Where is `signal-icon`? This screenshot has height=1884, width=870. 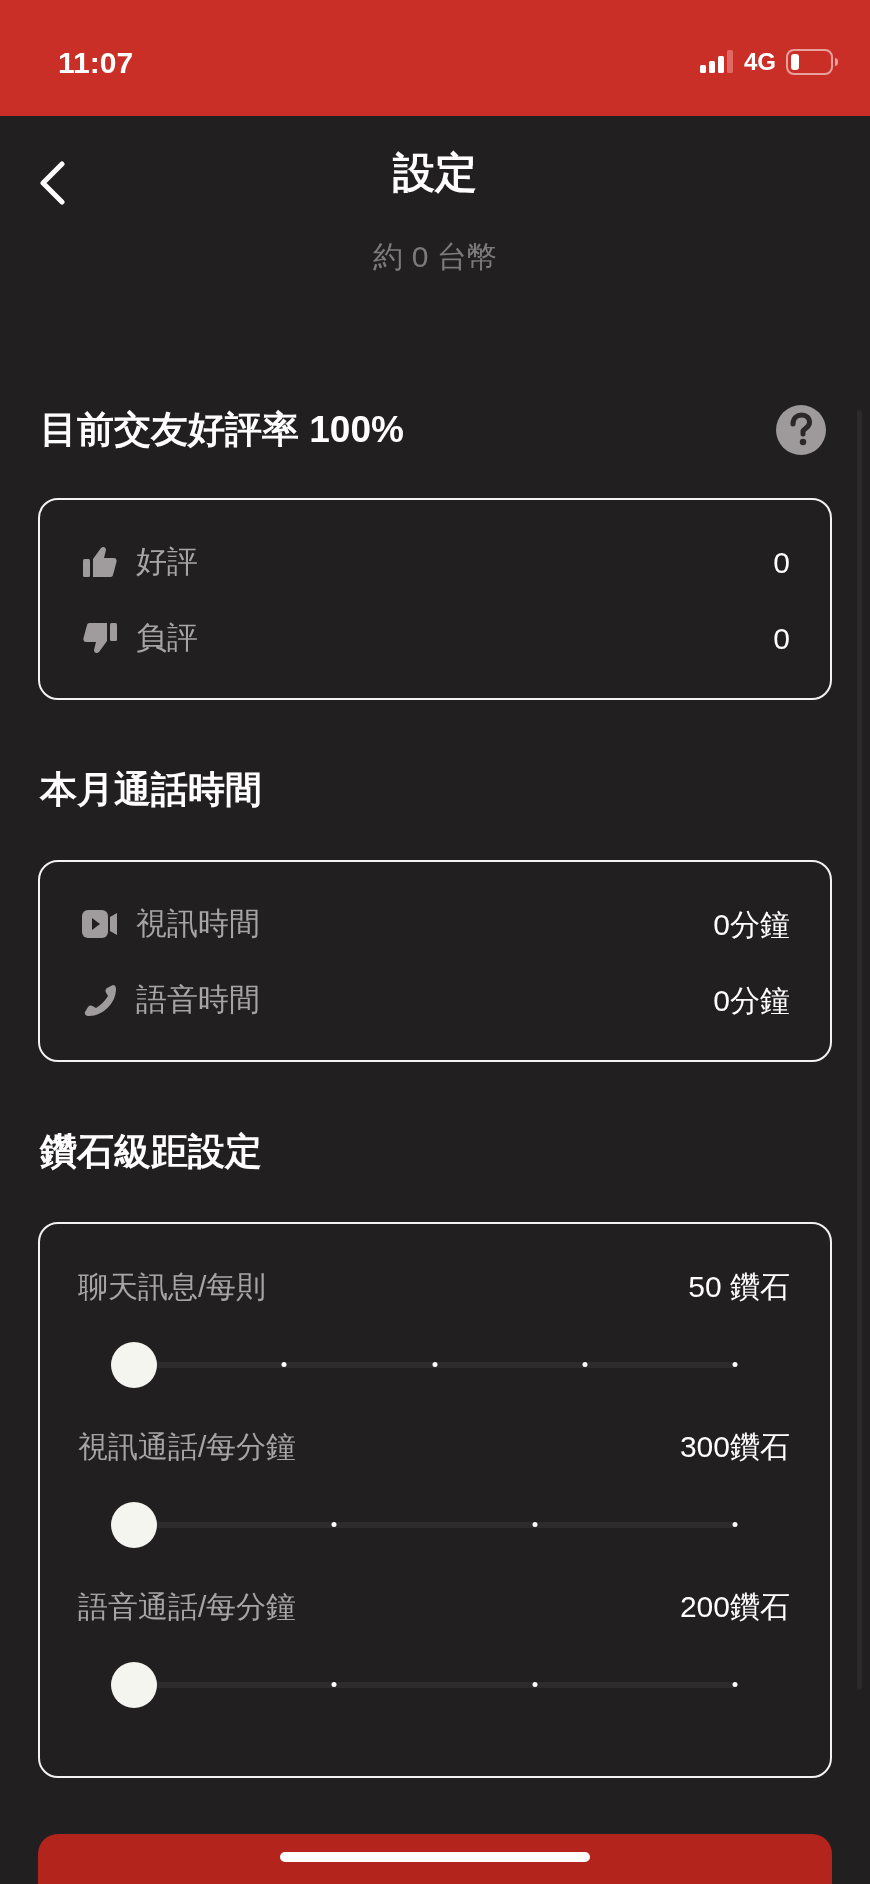
signal-icon is located at coordinates (717, 62).